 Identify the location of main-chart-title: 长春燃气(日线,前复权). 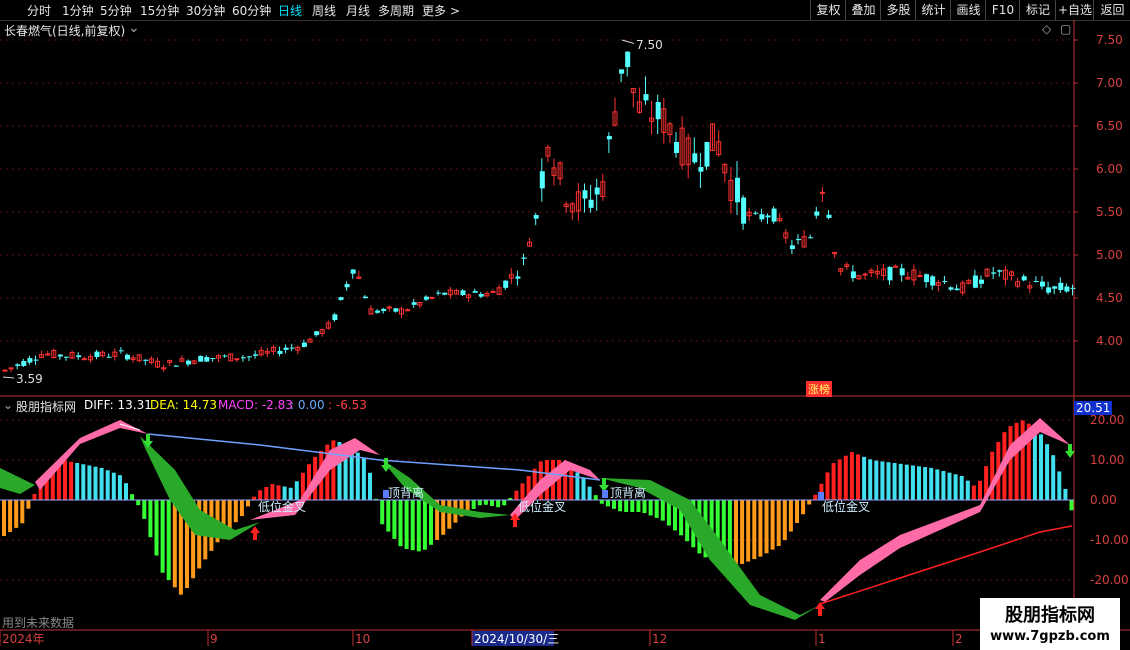
(65, 31).